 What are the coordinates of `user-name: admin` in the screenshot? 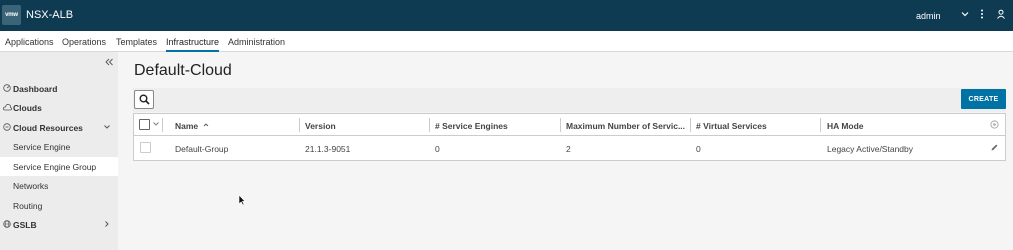 It's located at (928, 16).